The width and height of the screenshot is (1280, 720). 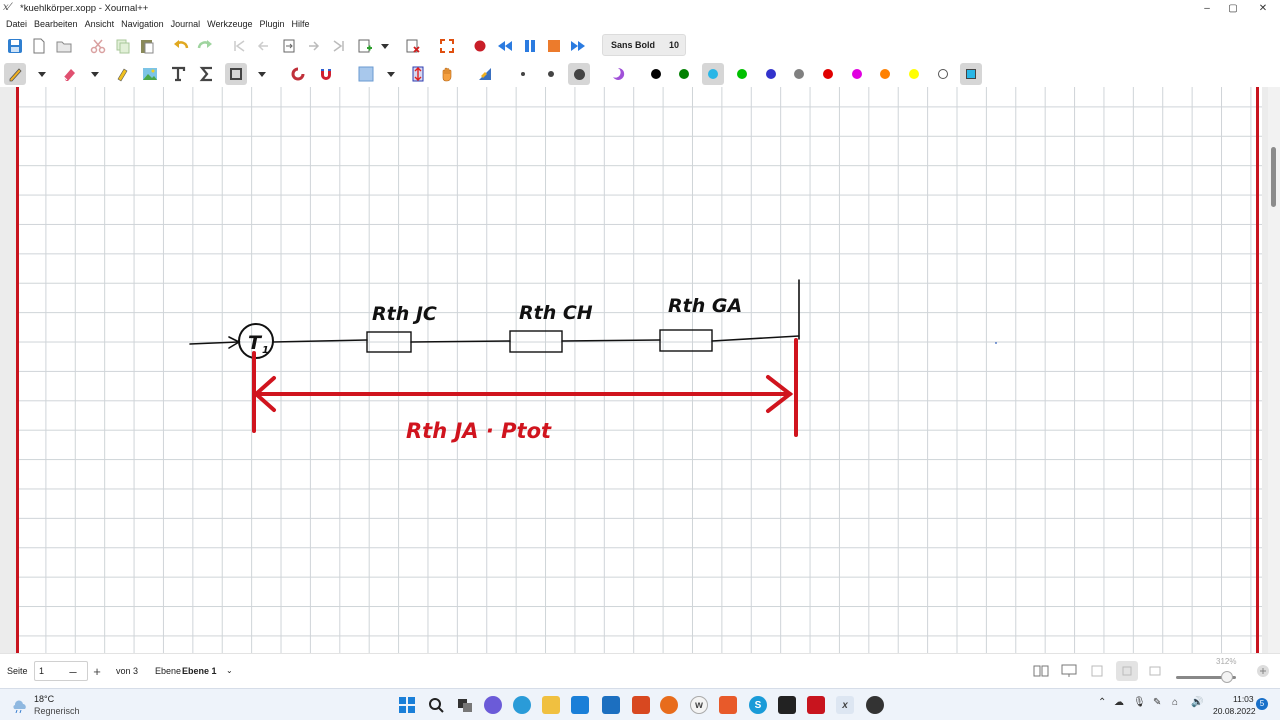 What do you see at coordinates (1127, 671) in the screenshot?
I see `zoom-page-icon` at bounding box center [1127, 671].